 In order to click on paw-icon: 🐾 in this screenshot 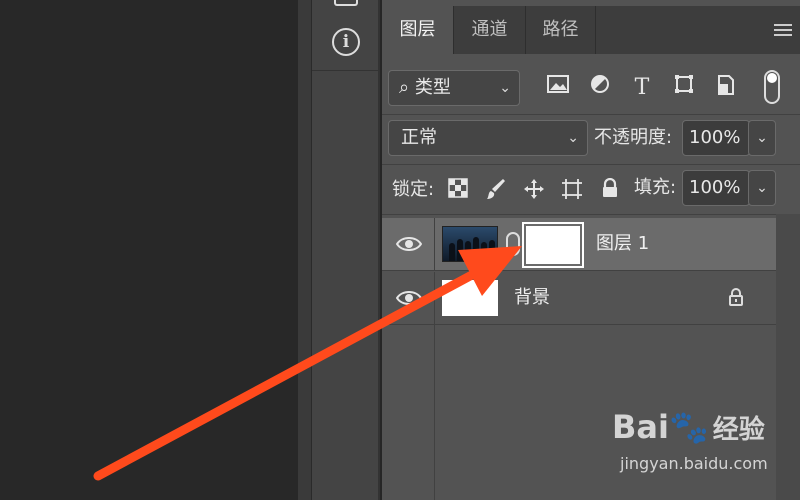, I will do `click(688, 427)`.